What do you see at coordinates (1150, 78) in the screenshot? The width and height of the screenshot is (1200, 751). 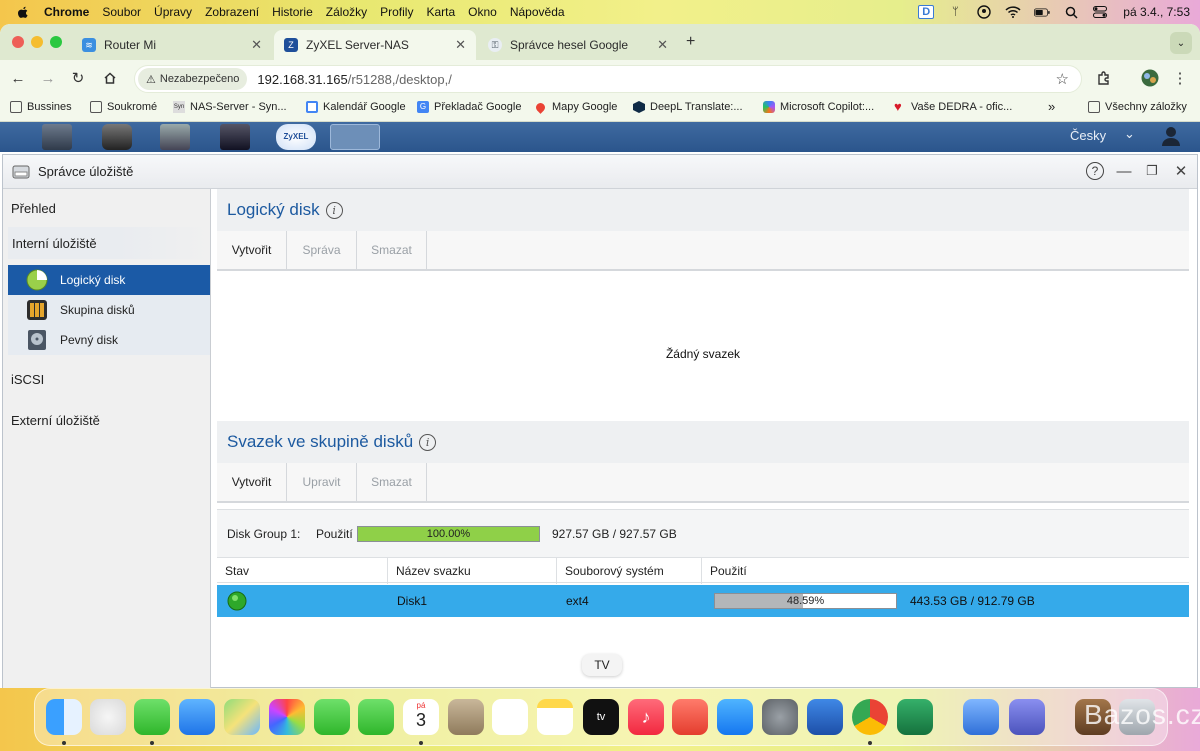 I see `profile-avatar` at bounding box center [1150, 78].